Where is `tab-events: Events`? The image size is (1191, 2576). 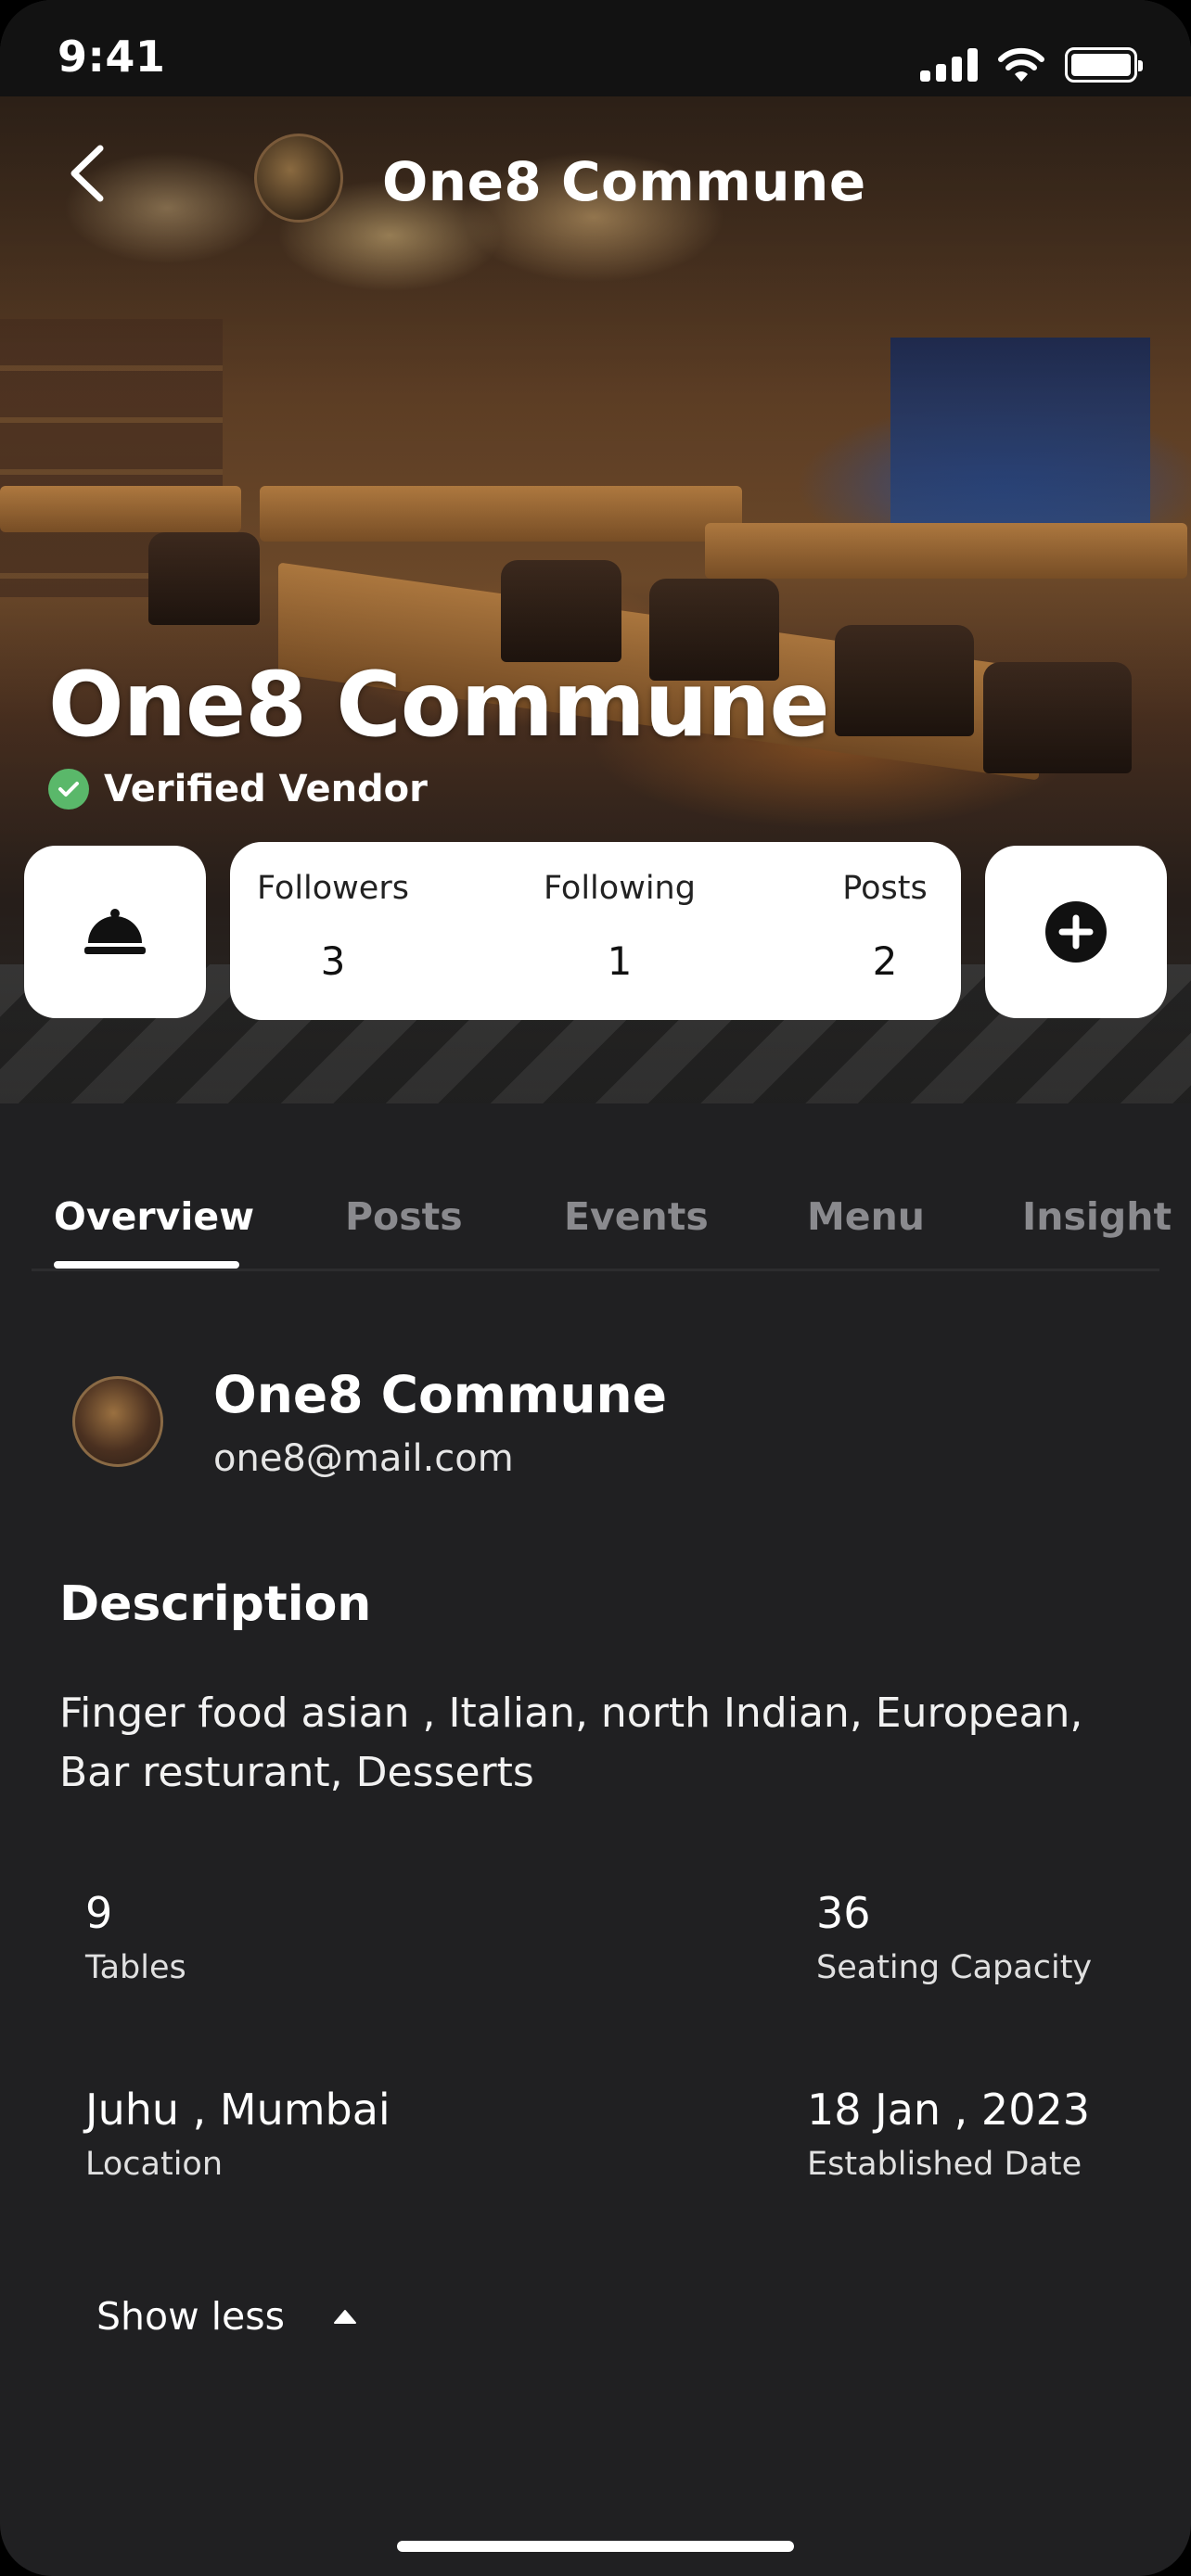 tab-events: Events is located at coordinates (636, 1216).